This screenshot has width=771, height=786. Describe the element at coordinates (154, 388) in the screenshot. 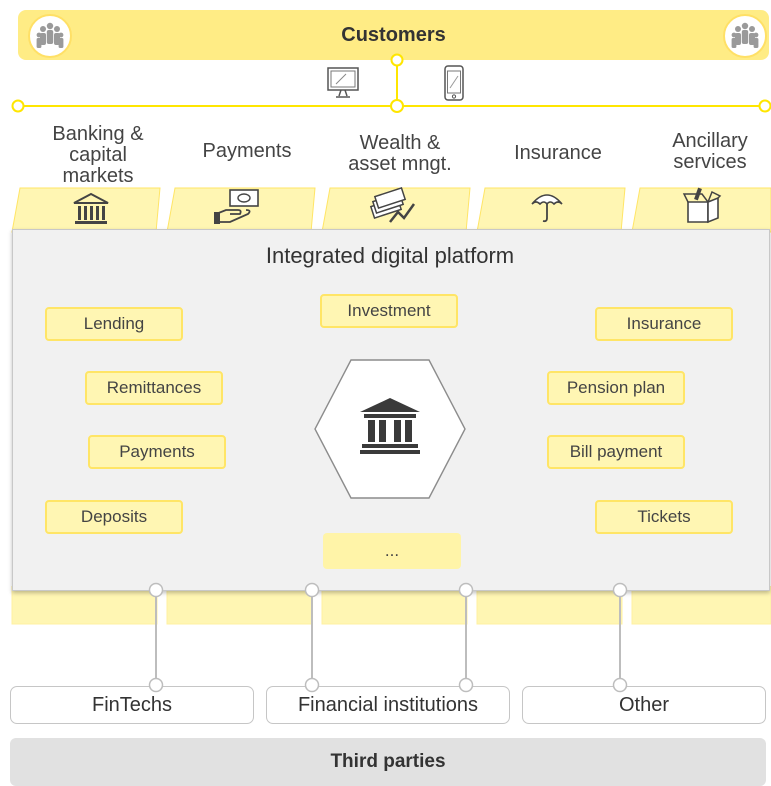

I see `service-remittances: Remittances` at that location.